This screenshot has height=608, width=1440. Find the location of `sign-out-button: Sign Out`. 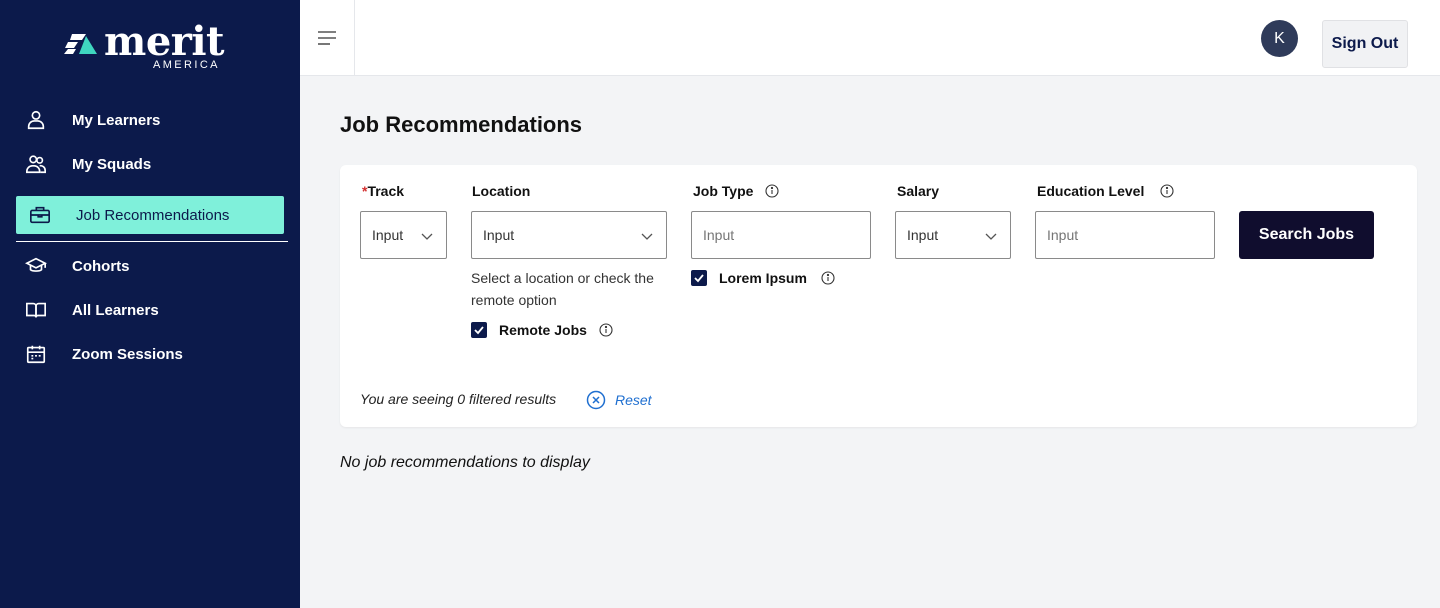

sign-out-button: Sign Out is located at coordinates (1365, 44).